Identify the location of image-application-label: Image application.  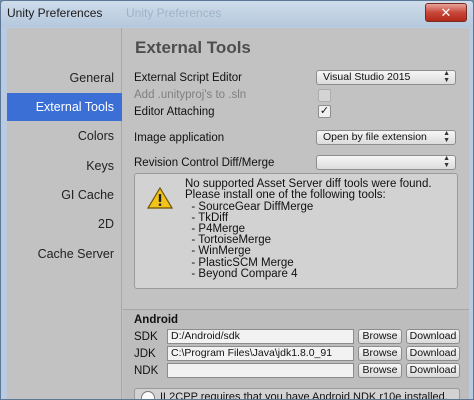
(179, 138).